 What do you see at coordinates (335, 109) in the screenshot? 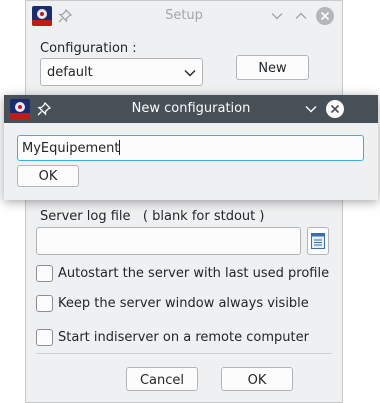
I see `dialog-close-icon` at bounding box center [335, 109].